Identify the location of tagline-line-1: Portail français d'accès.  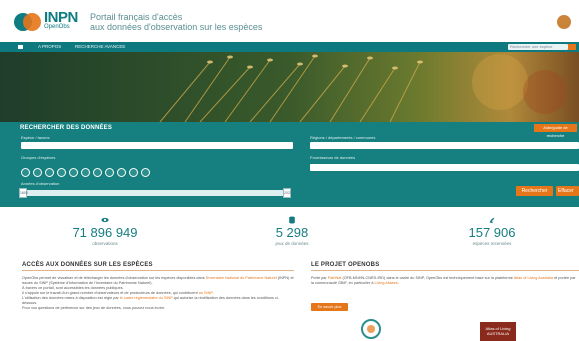
(136, 17).